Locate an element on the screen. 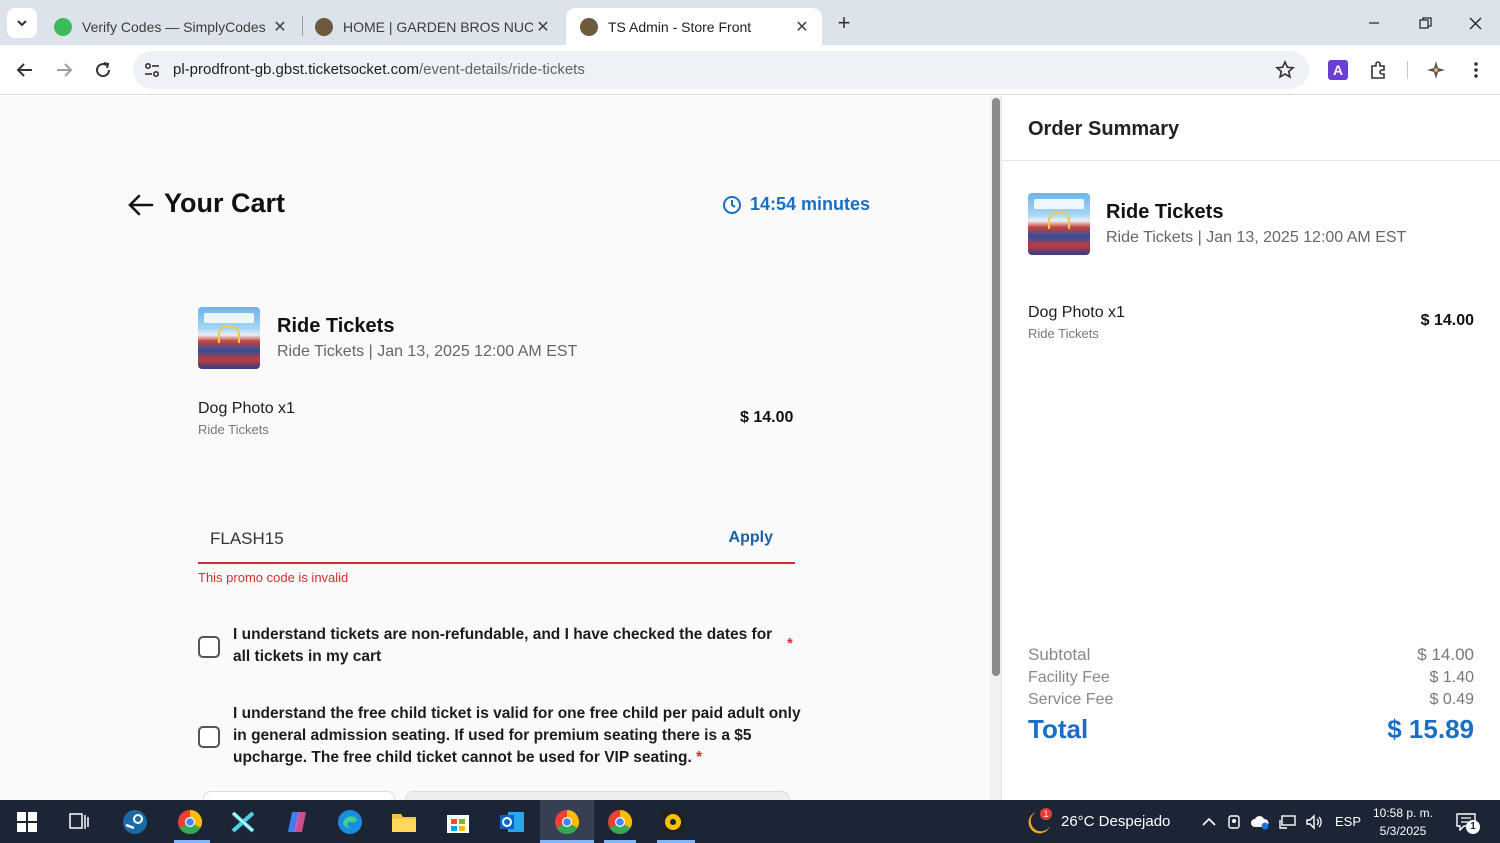  reload-button is located at coordinates (103, 70).